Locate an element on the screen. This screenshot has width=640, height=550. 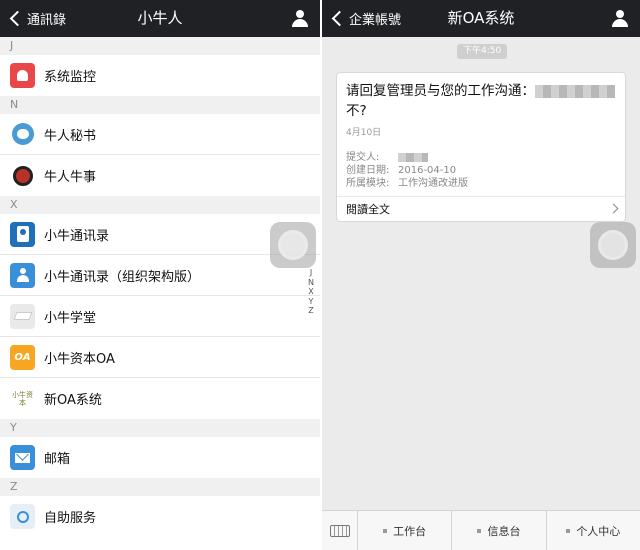
contact-label: 邮箱 is located at coordinates (57, 459).